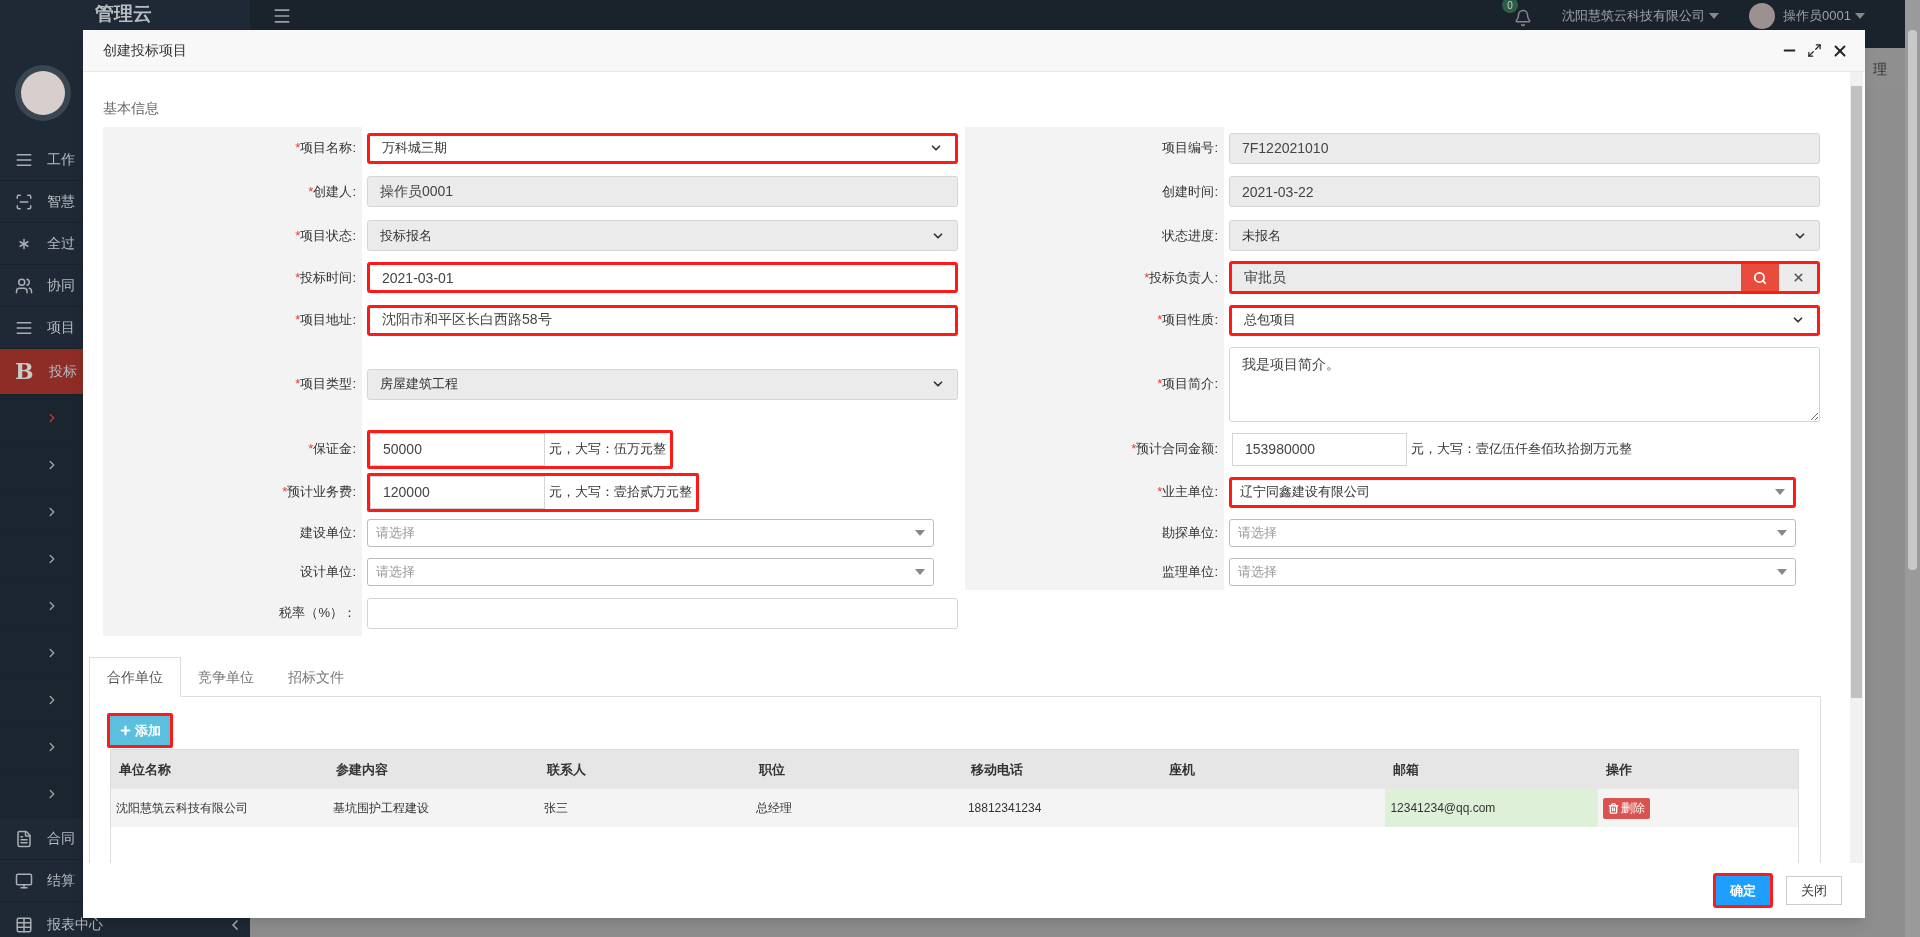 The height and width of the screenshot is (937, 1920). Describe the element at coordinates (662, 320) in the screenshot. I see `input-field: 沈阳市和平区长白西路58号` at that location.